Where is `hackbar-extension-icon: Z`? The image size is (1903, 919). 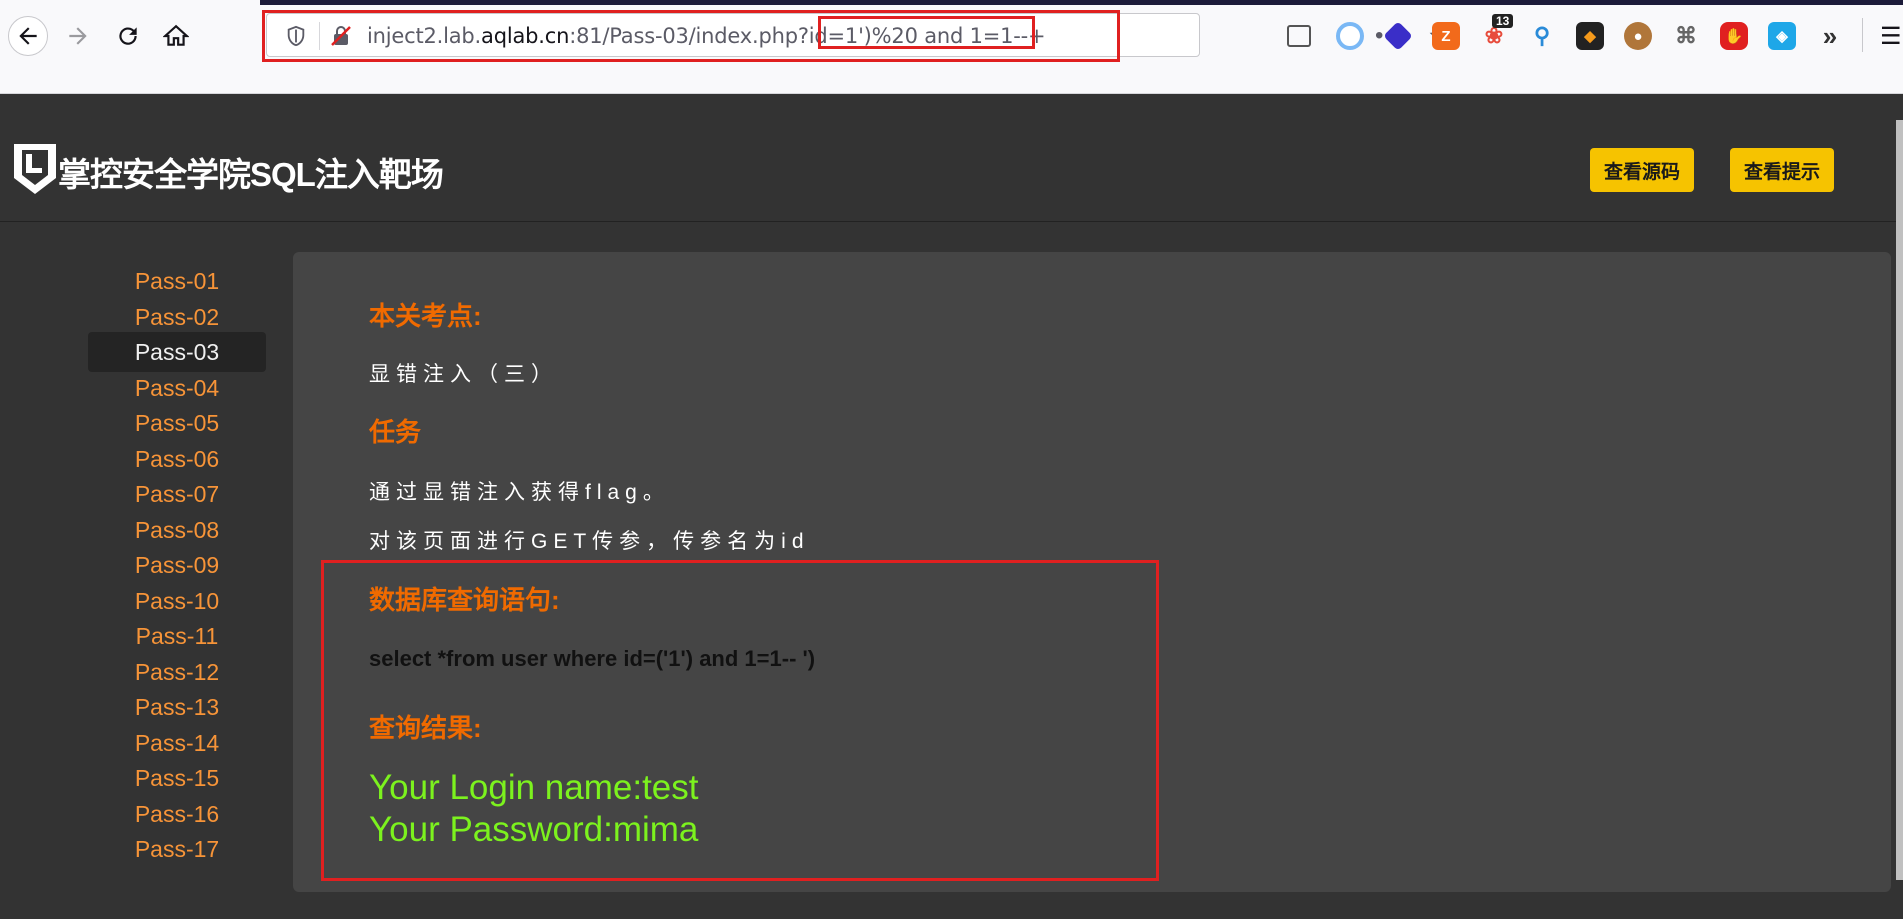 hackbar-extension-icon: Z is located at coordinates (1446, 36).